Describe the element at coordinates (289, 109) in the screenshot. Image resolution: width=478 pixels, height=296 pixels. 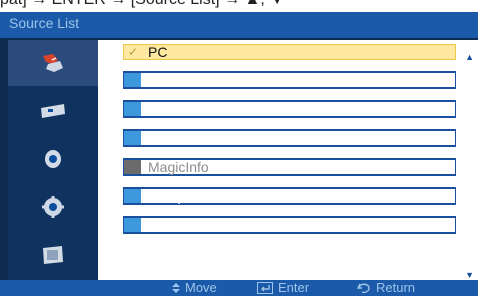
I see `source-item-av: AV` at that location.